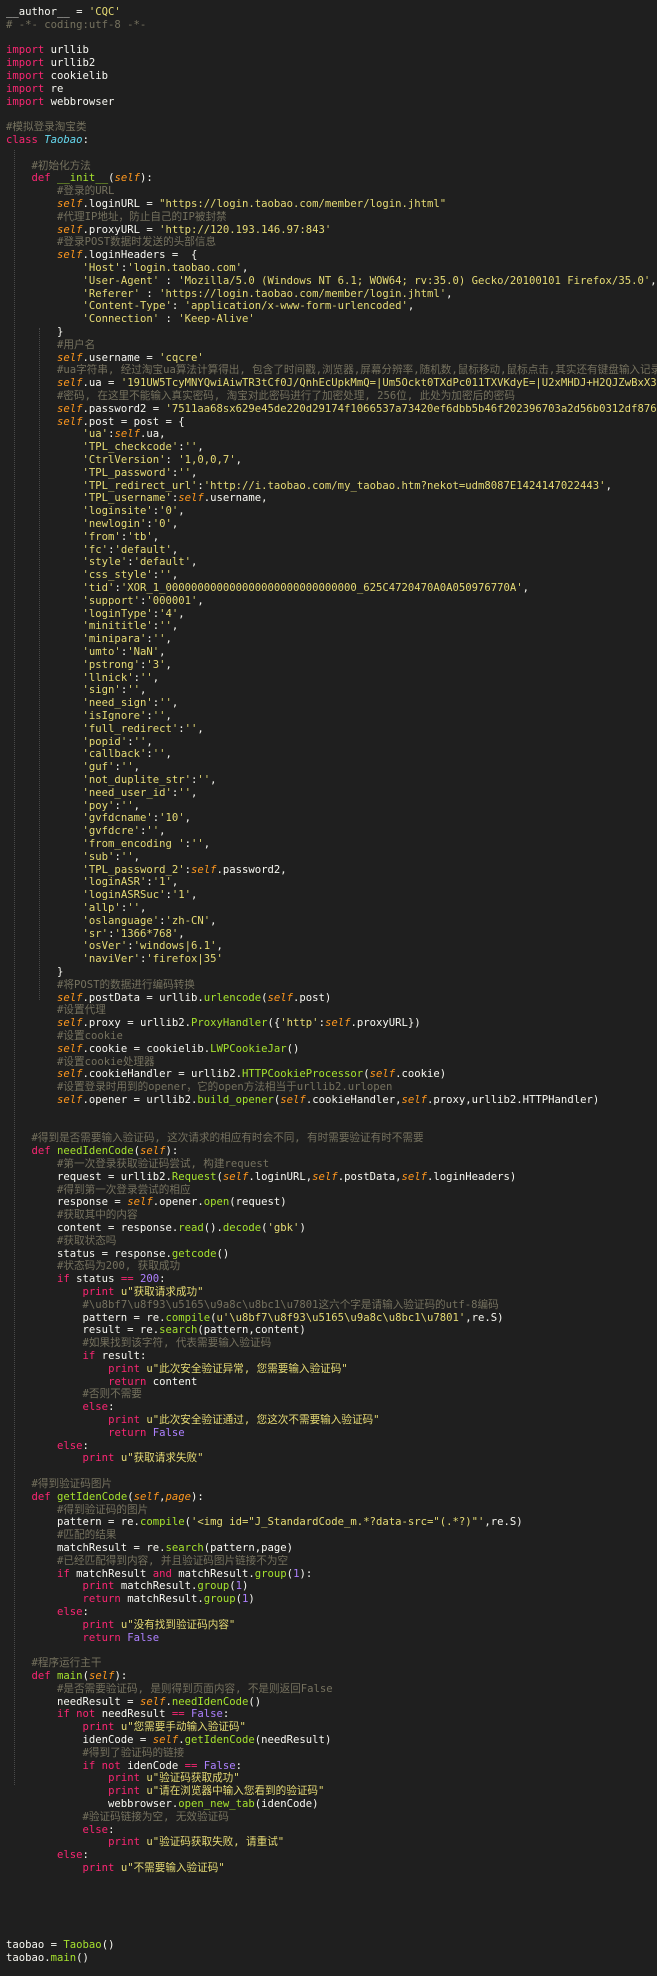  Describe the element at coordinates (331, 946) in the screenshot. I see `code-line: 'osVer':'windows|6.1',` at that location.